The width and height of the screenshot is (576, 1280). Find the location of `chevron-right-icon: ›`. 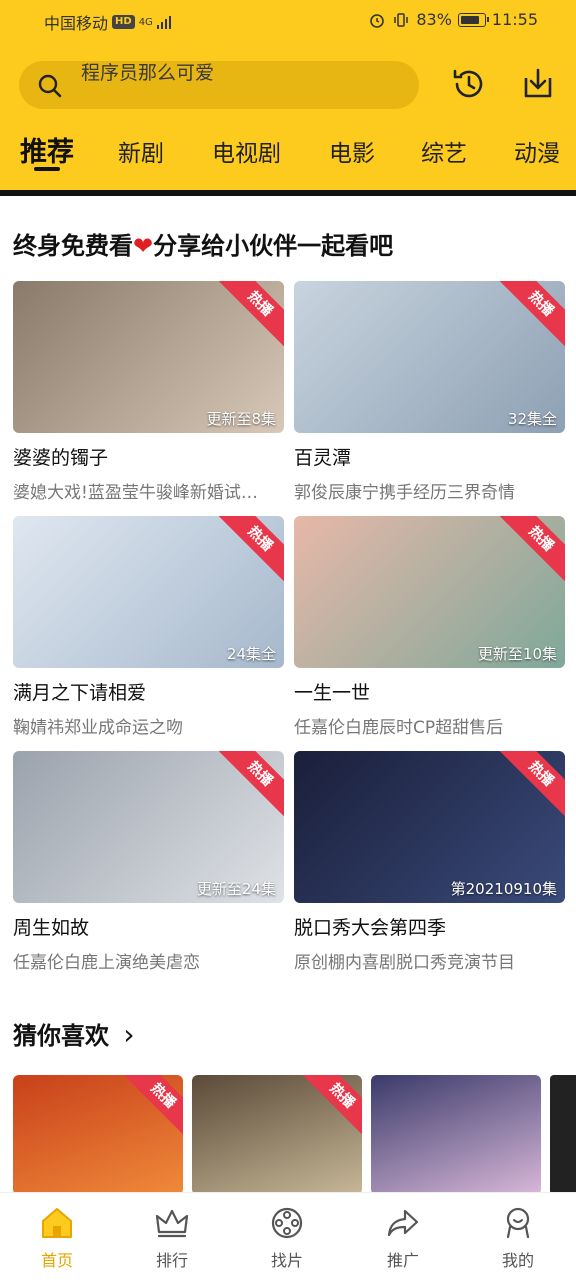

chevron-right-icon: › is located at coordinates (129, 1034).